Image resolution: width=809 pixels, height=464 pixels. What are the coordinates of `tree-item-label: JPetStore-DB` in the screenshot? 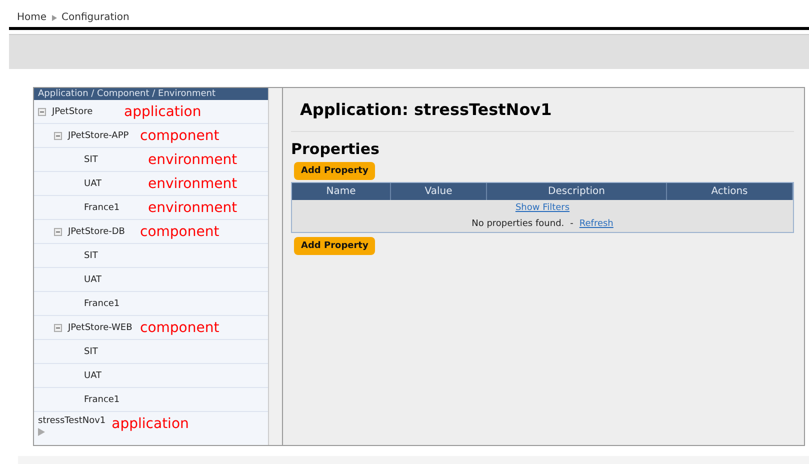 It's located at (101, 231).